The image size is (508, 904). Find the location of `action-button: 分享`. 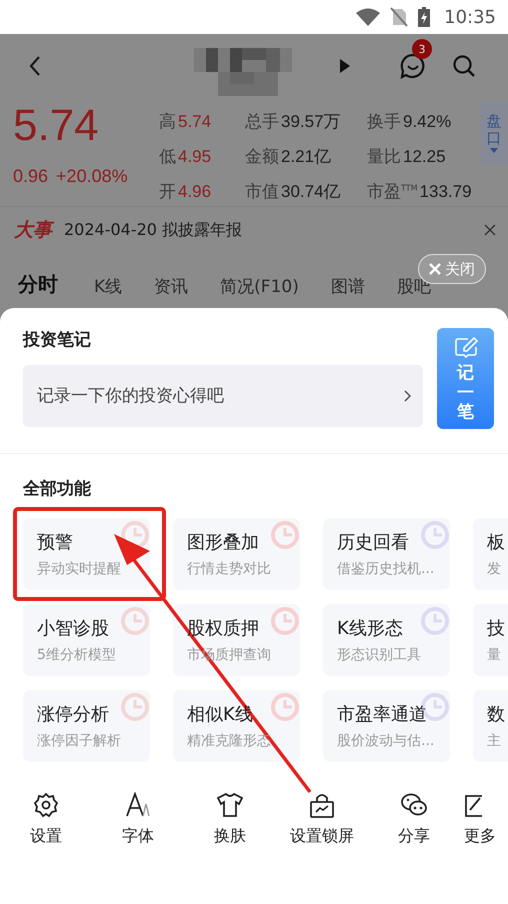

action-button: 分享 is located at coordinates (414, 819).